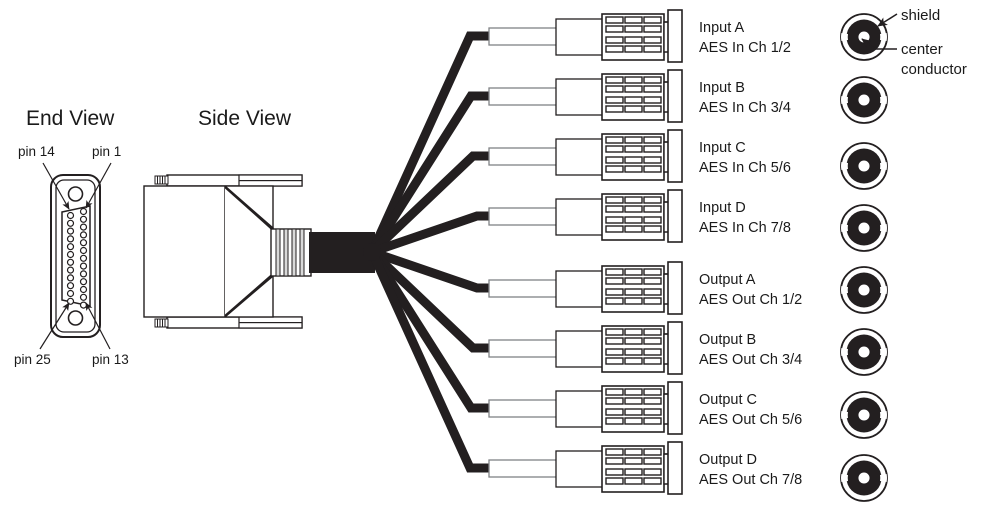 The image size is (994, 521). Describe the element at coordinates (750, 360) in the screenshot. I see `port-channels-output-b: AES Out Ch 3/4` at that location.